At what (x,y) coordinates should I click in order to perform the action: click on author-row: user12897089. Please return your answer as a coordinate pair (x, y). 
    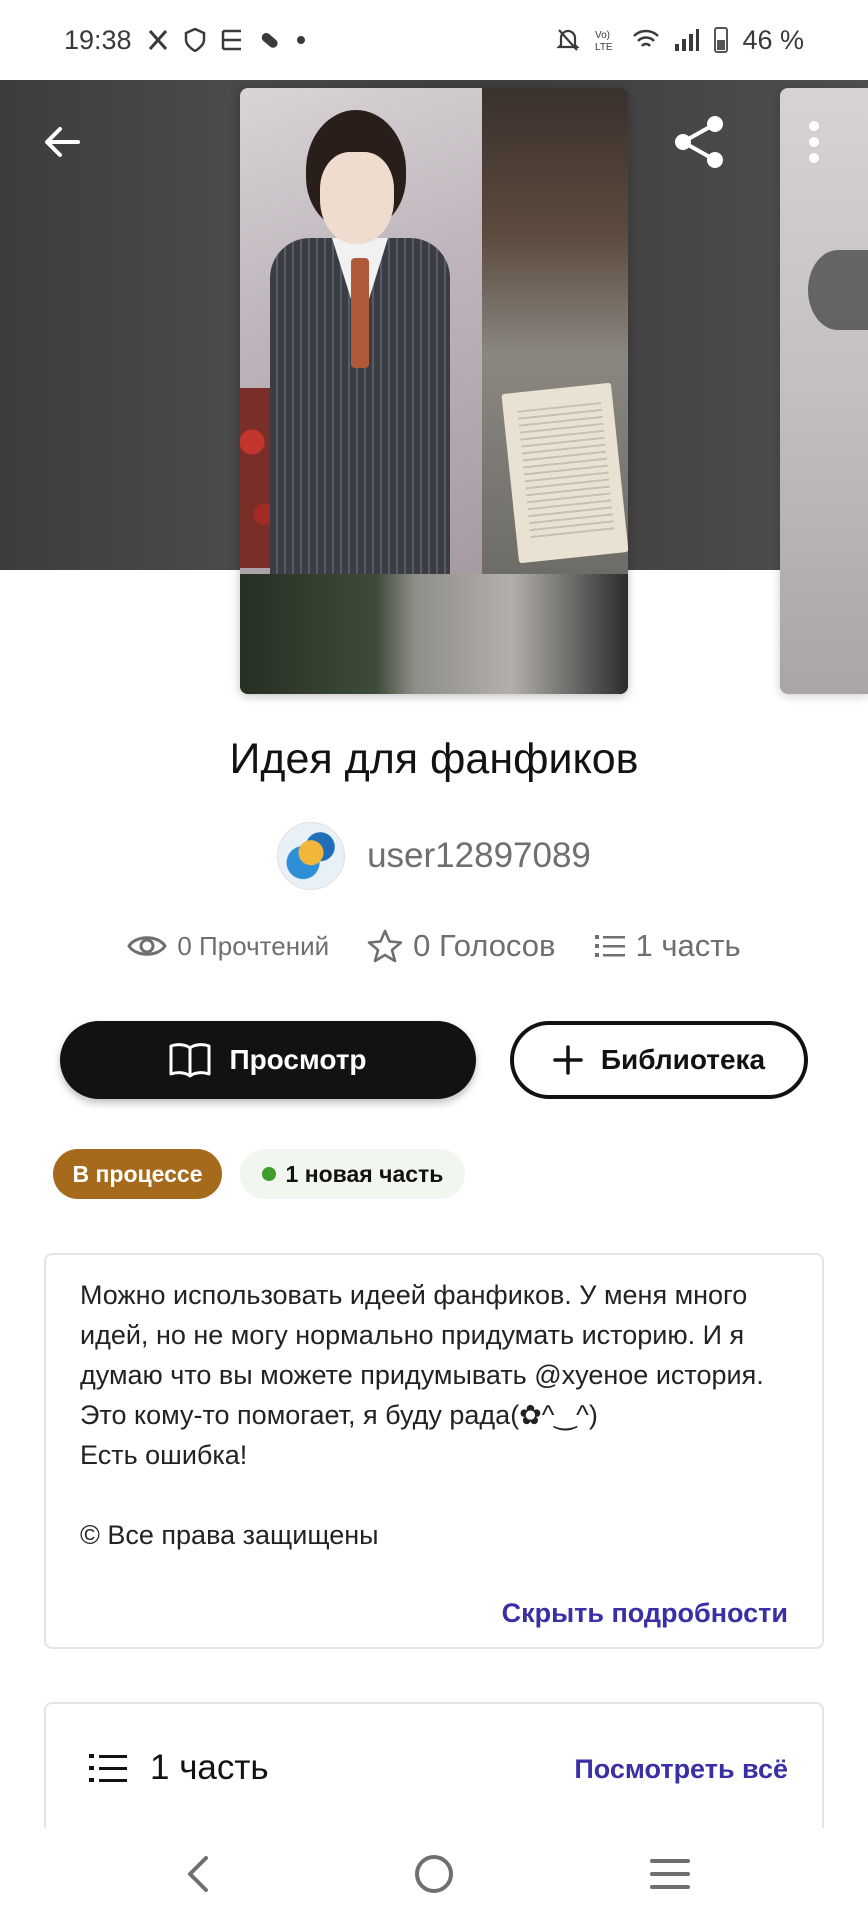
    Looking at the image, I should click on (434, 856).